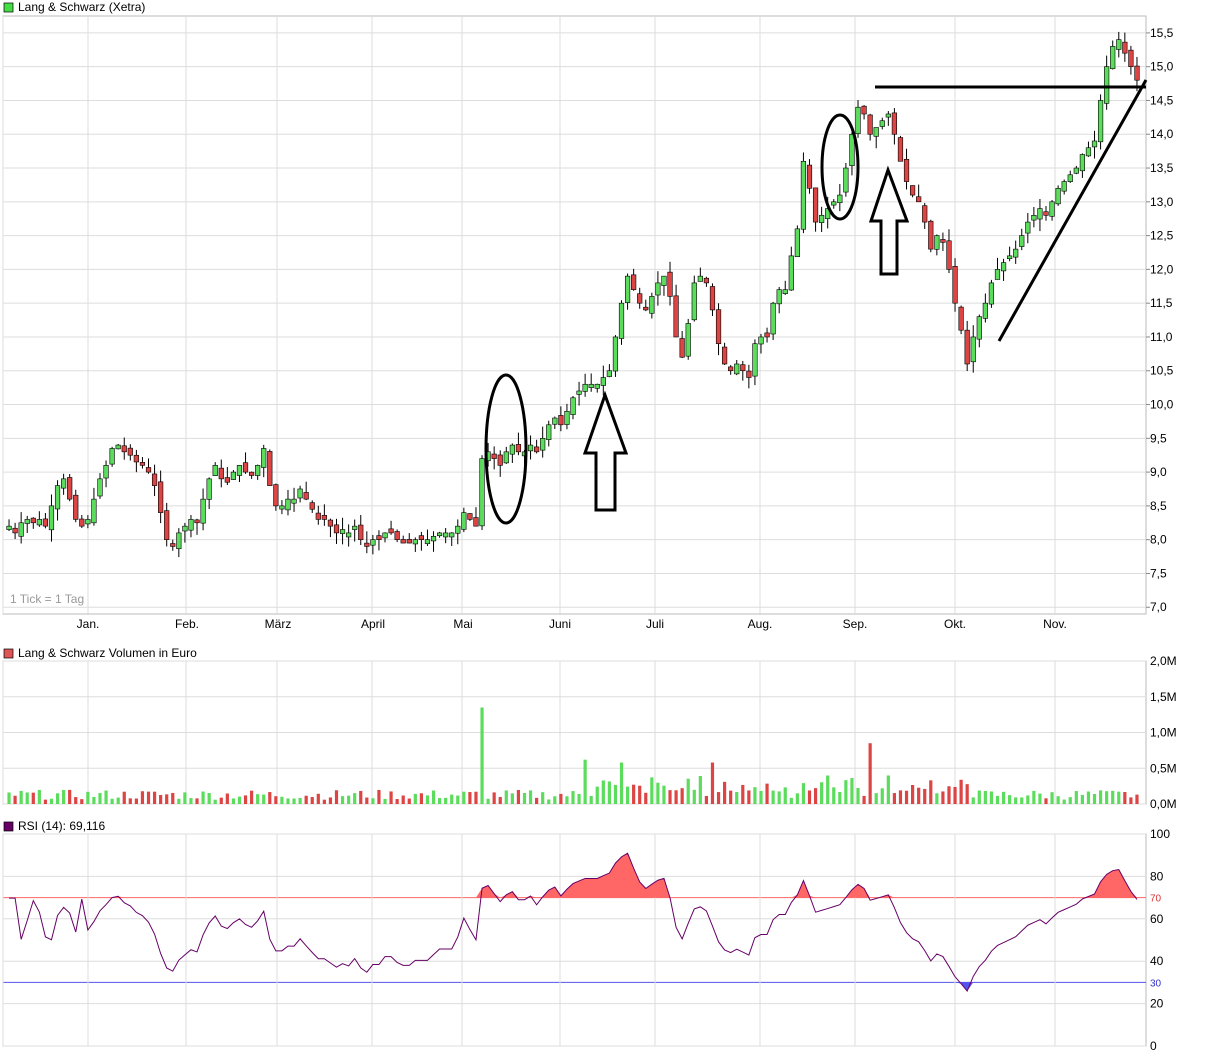  I want to click on month-label: Jan., so click(88, 624).